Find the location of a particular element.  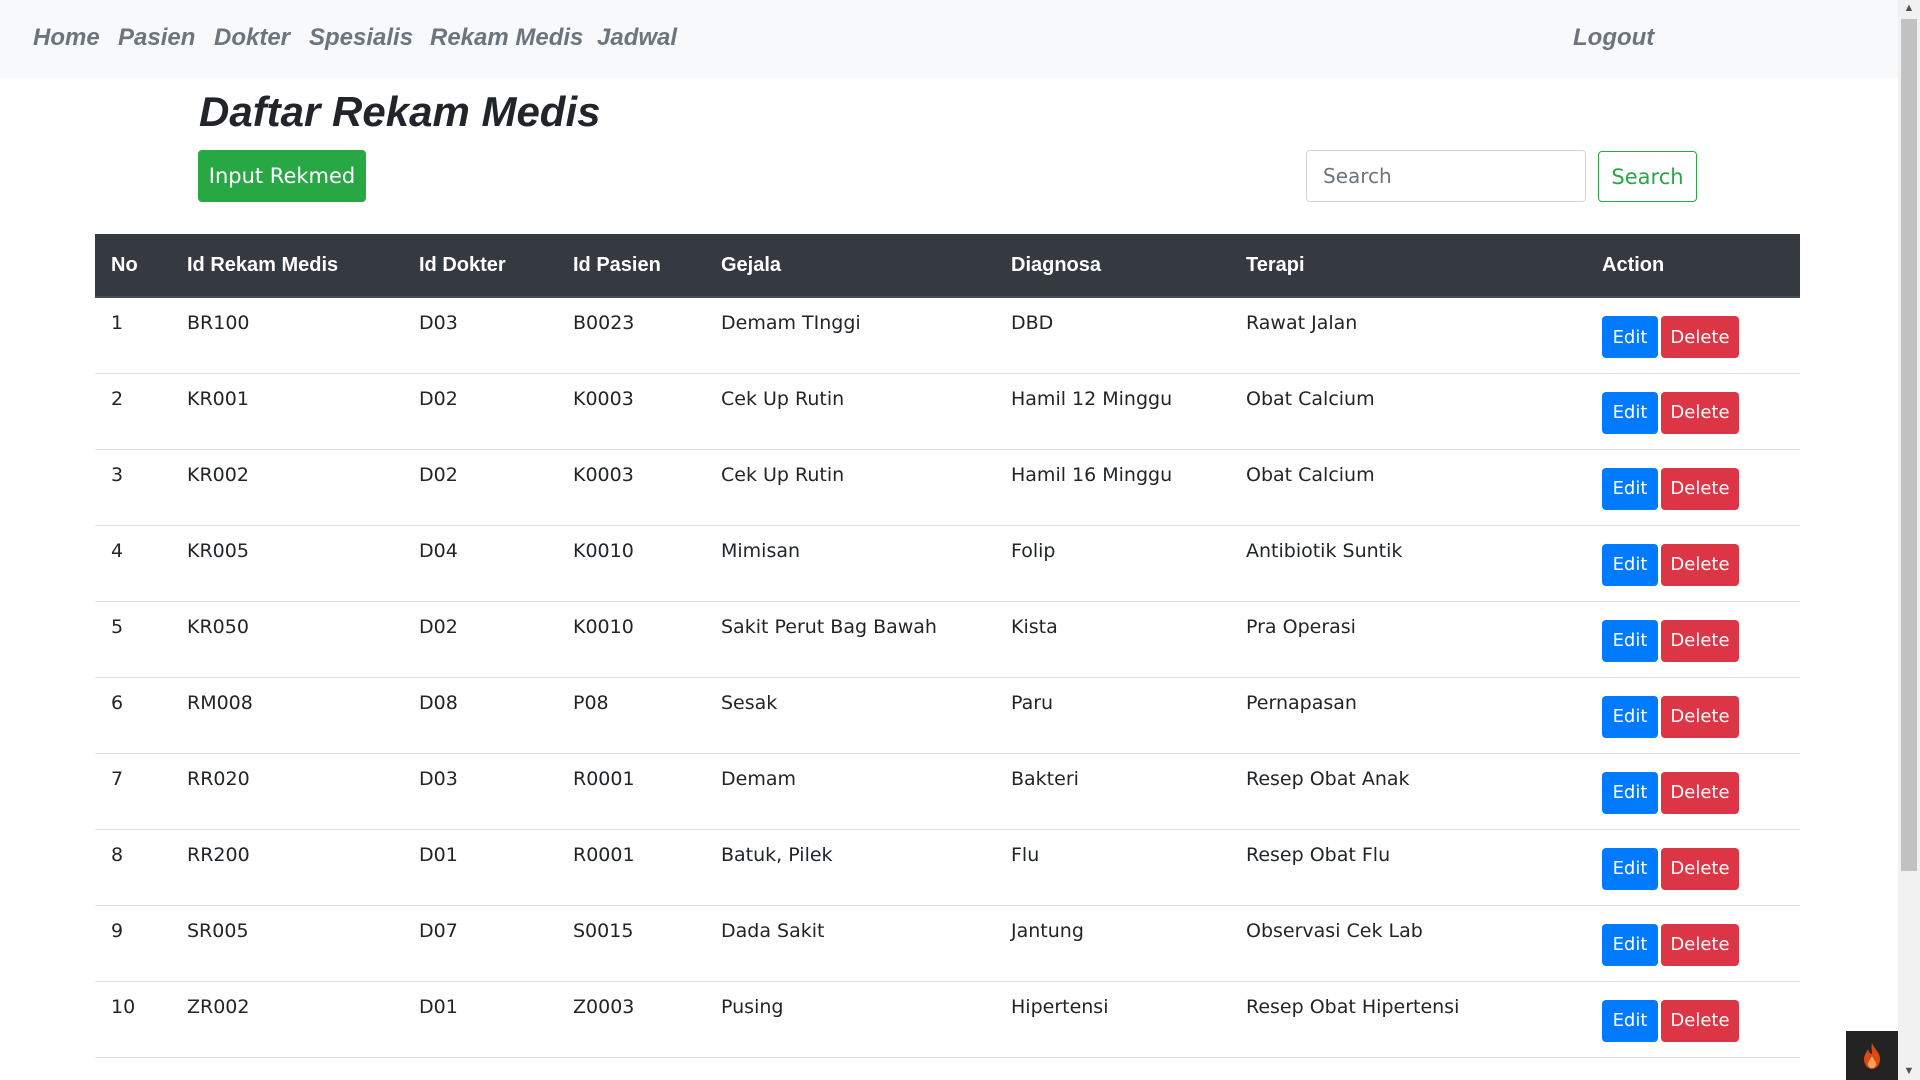

column-header-no: No is located at coordinates (133, 266).